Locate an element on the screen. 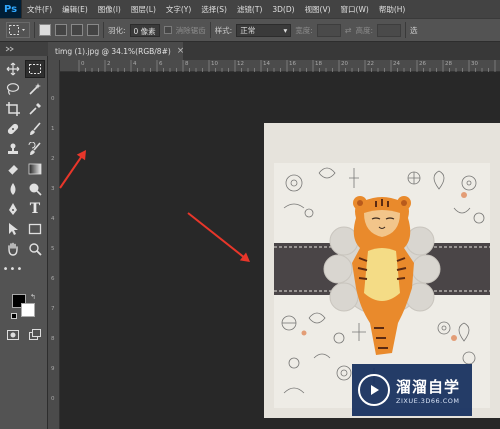 This screenshot has height=429, width=500. play-logo-icon is located at coordinates (374, 390).